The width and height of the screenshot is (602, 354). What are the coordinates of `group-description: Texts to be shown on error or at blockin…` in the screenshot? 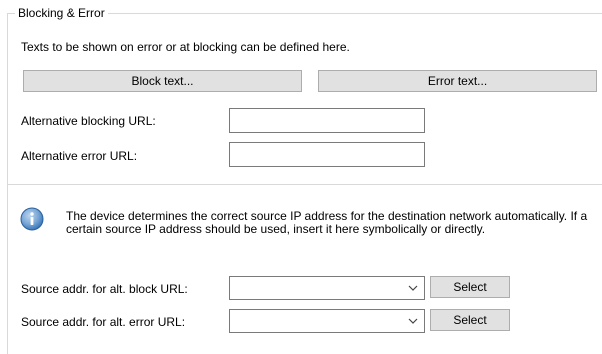 It's located at (185, 47).